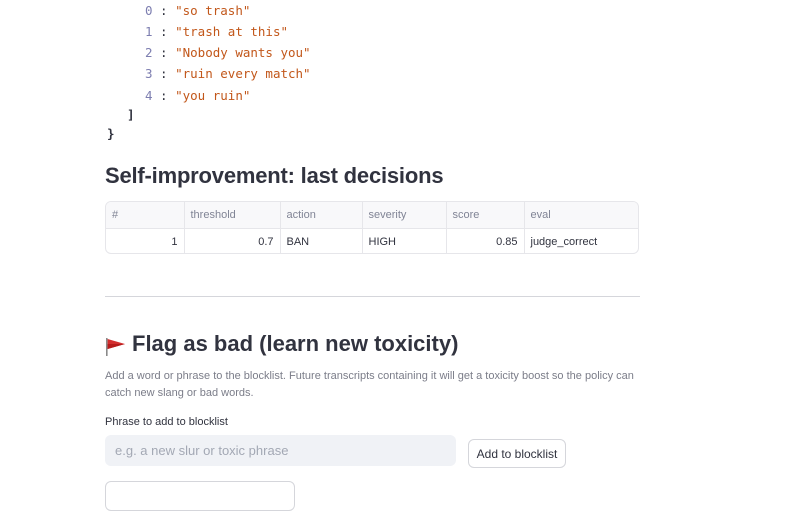 This screenshot has width=806, height=511. I want to click on cell-severity: HIGH, so click(404, 240).